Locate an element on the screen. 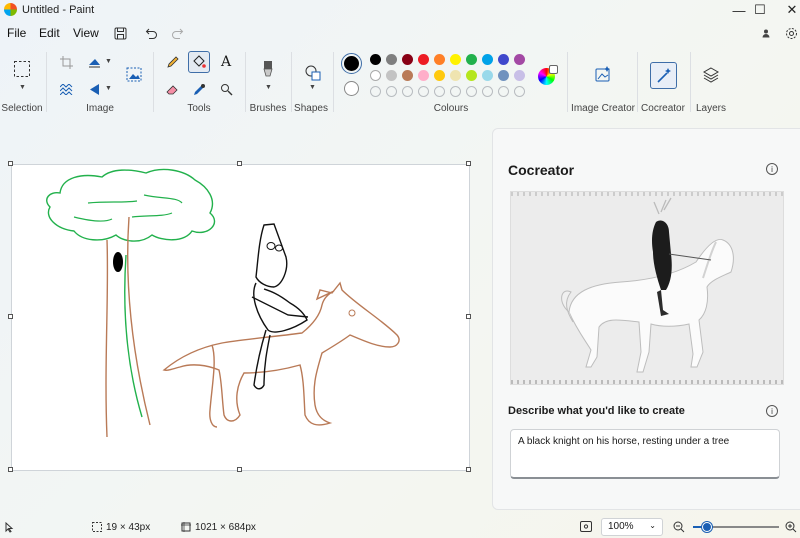 This screenshot has width=800, height=538. resize-handle-t is located at coordinates (239, 163).